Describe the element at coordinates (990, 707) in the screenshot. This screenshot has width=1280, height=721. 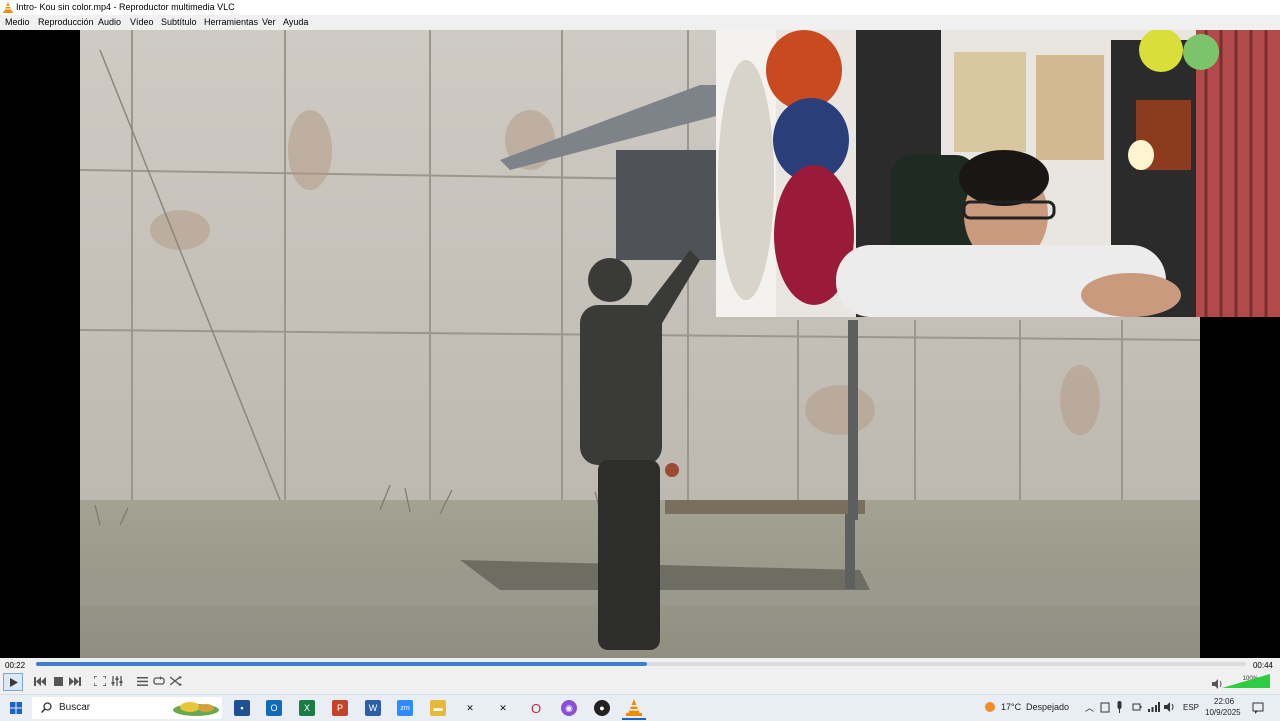
I see `weather-icon` at that location.